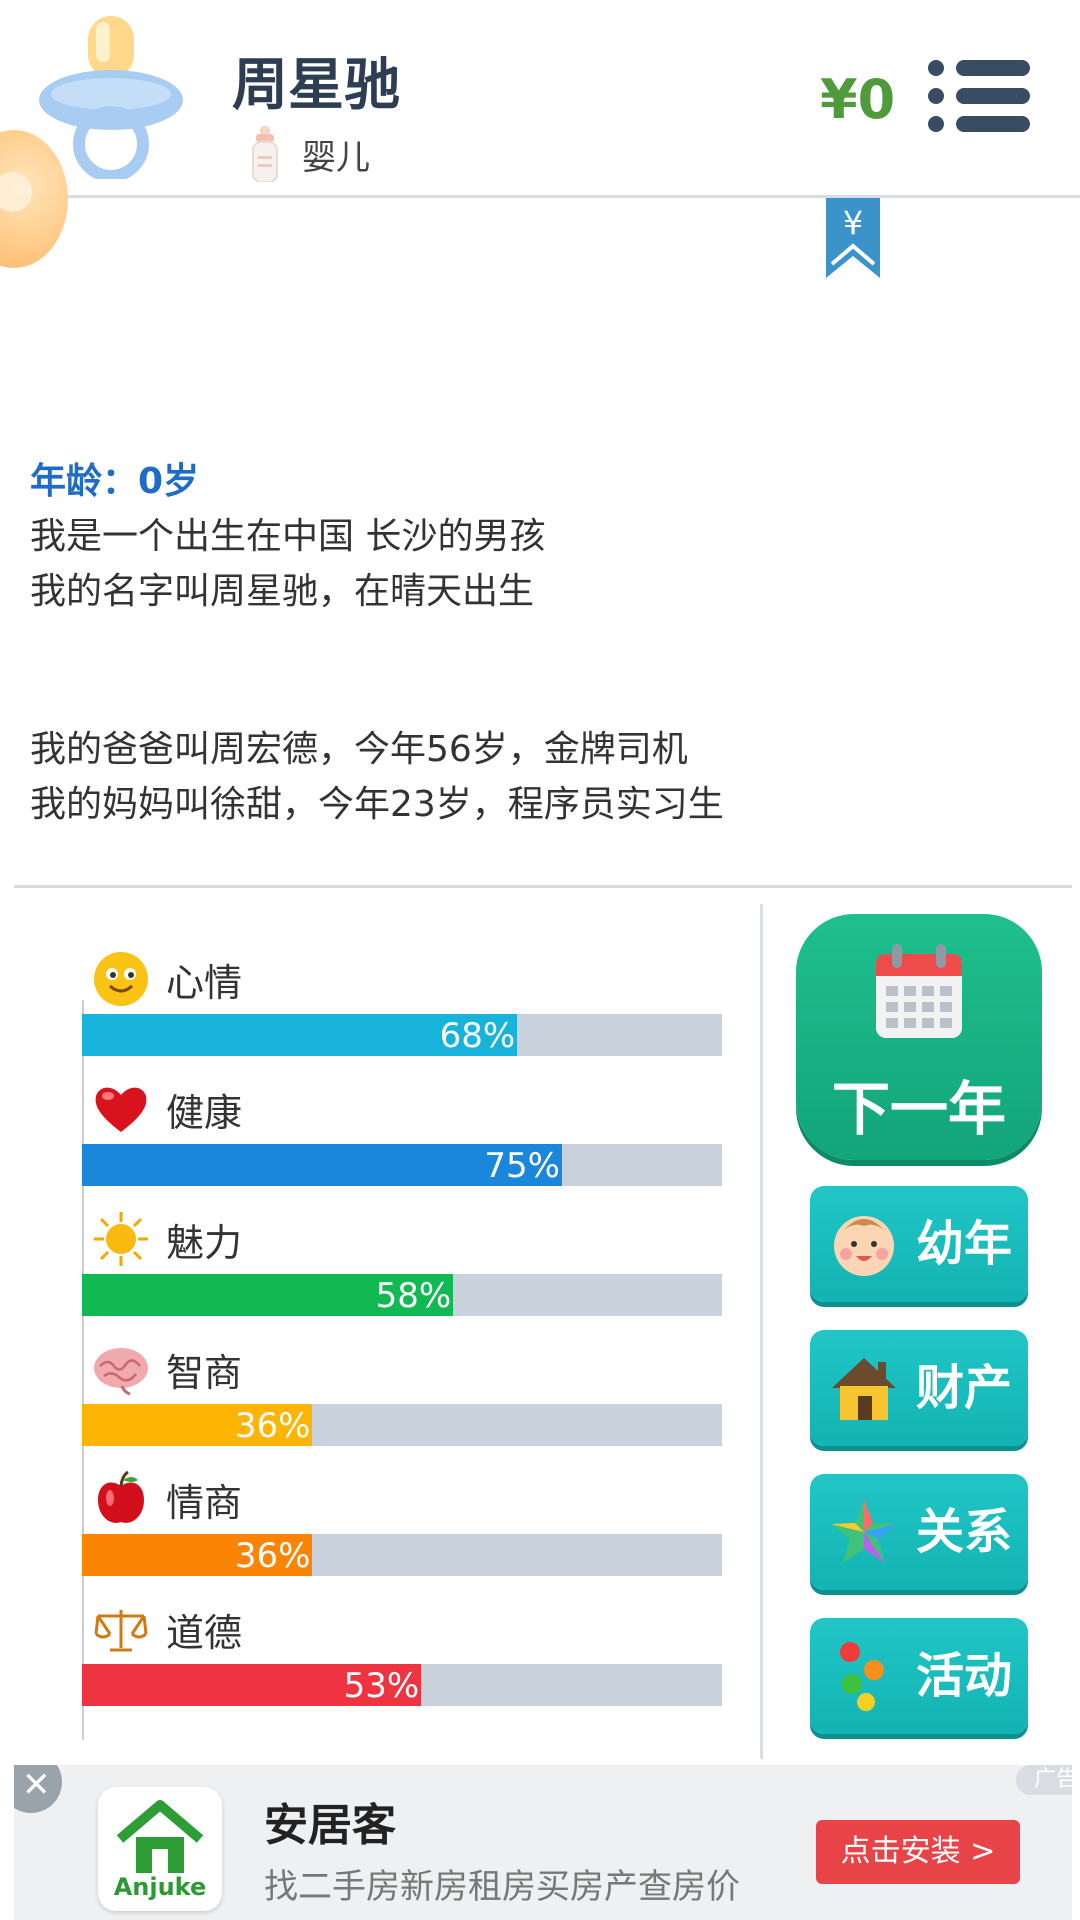 This screenshot has width=1080, height=1920. I want to click on brain-icon, so click(121, 1372).